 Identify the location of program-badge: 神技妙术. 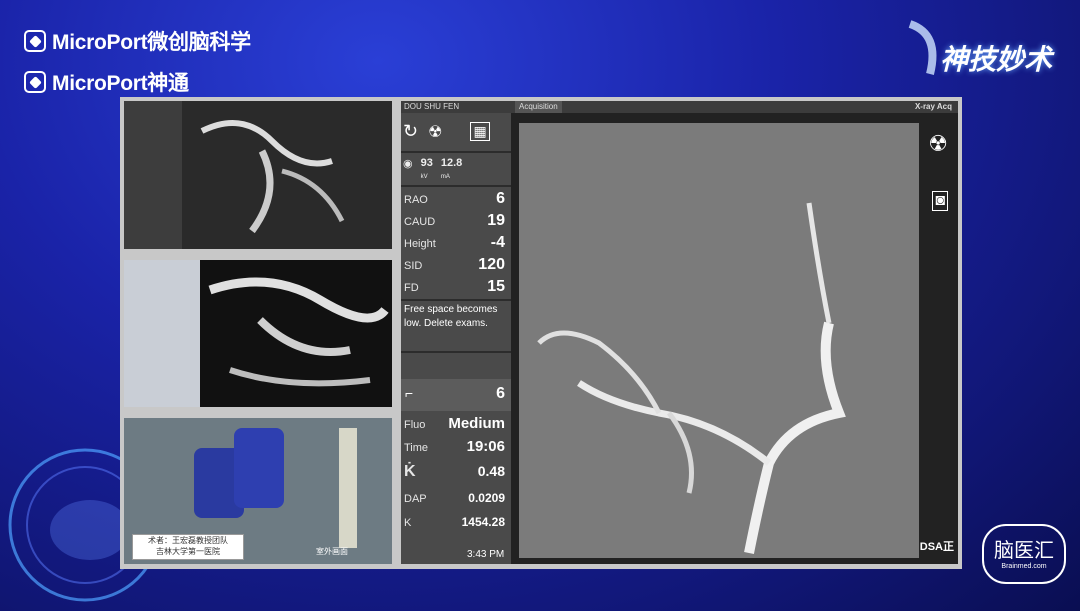
(980, 49).